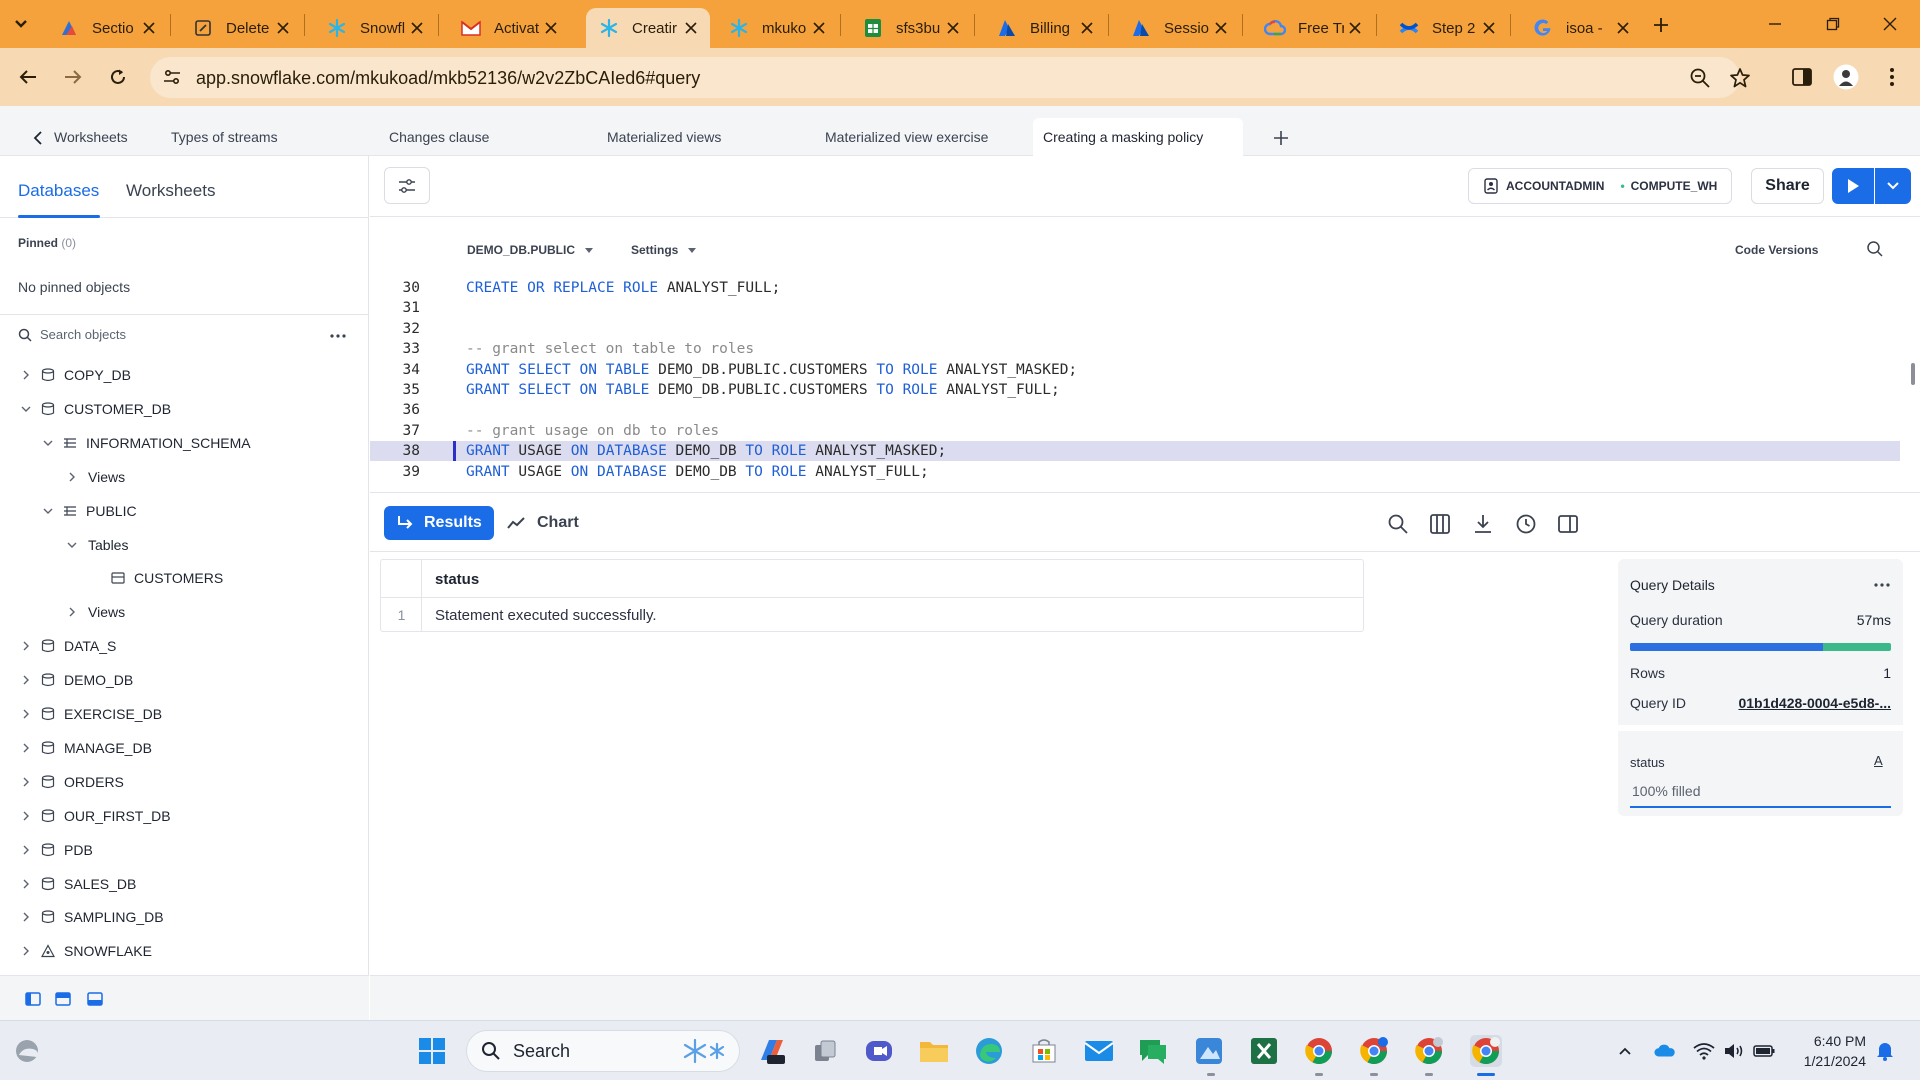 This screenshot has width=1920, height=1080. Describe the element at coordinates (664, 250) in the screenshot. I see `settings-dropdown: Settings` at that location.